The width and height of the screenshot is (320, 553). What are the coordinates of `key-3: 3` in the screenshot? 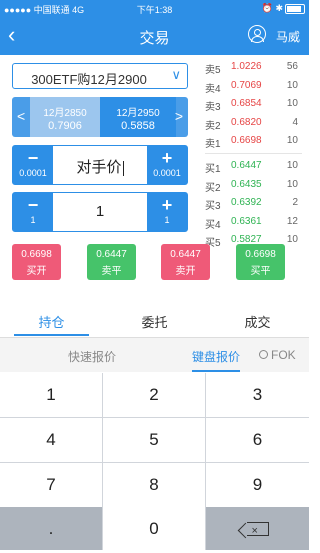 It's located at (257, 395).